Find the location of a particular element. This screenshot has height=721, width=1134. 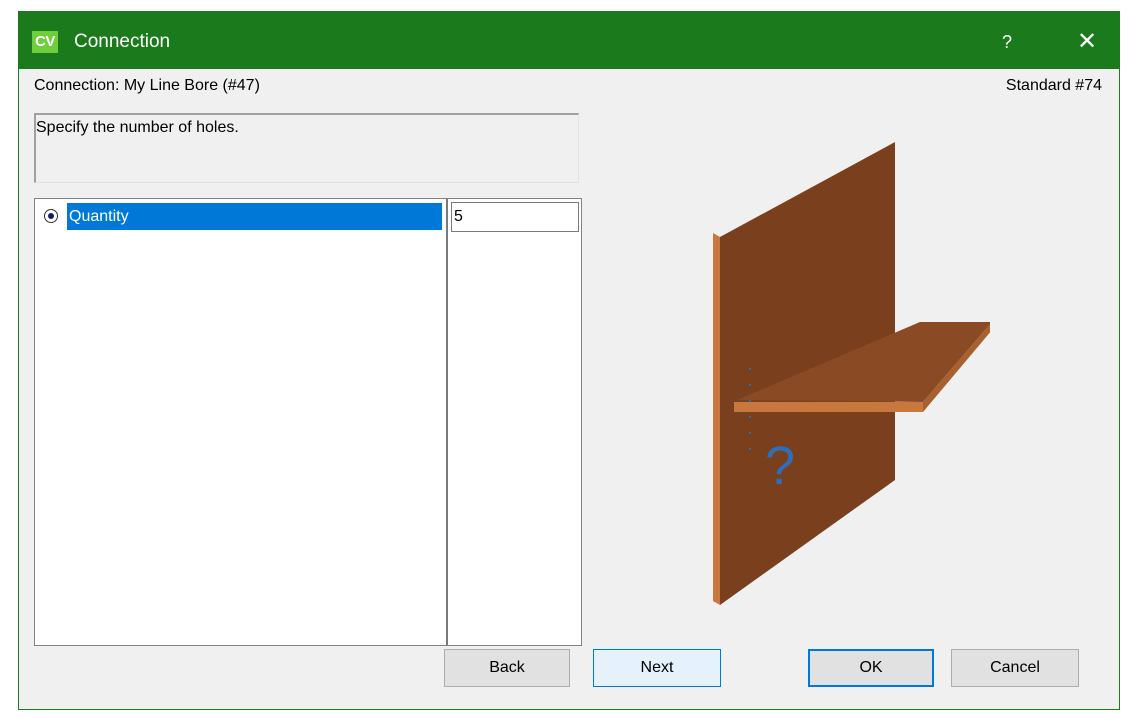

description-box: Specify the number of holes. is located at coordinates (306, 148).